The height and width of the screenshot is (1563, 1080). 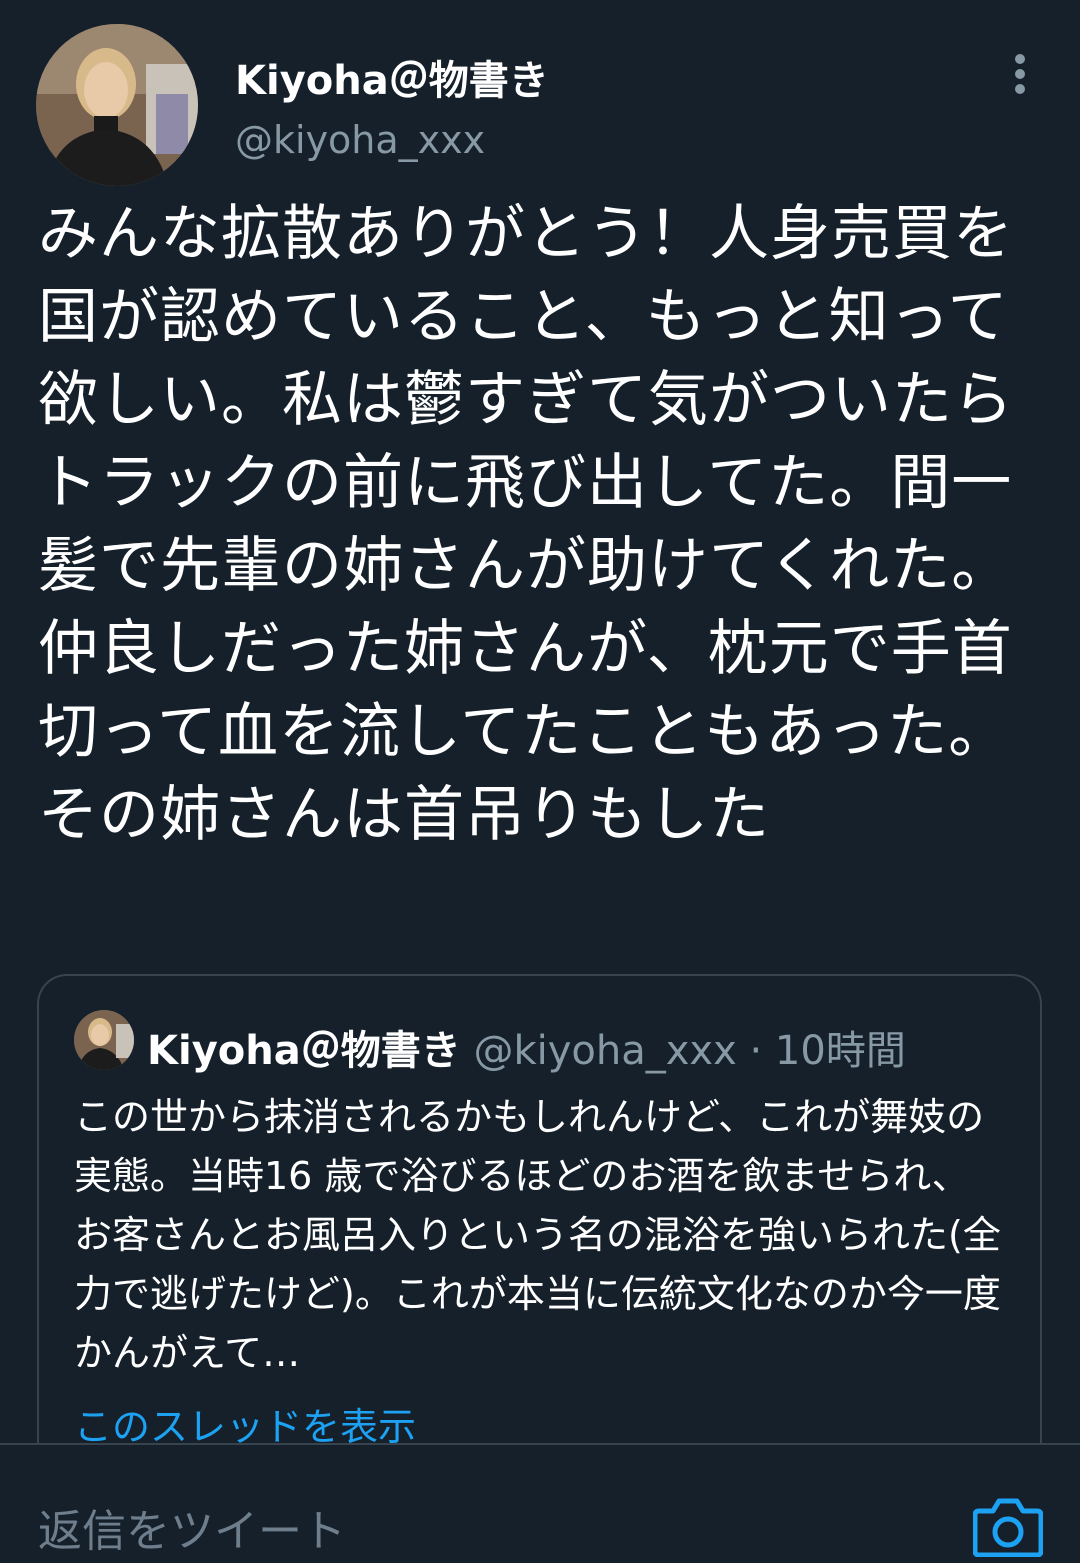 What do you see at coordinates (540, 1503) in the screenshot?
I see `reply-bar: 返信をツイート` at bounding box center [540, 1503].